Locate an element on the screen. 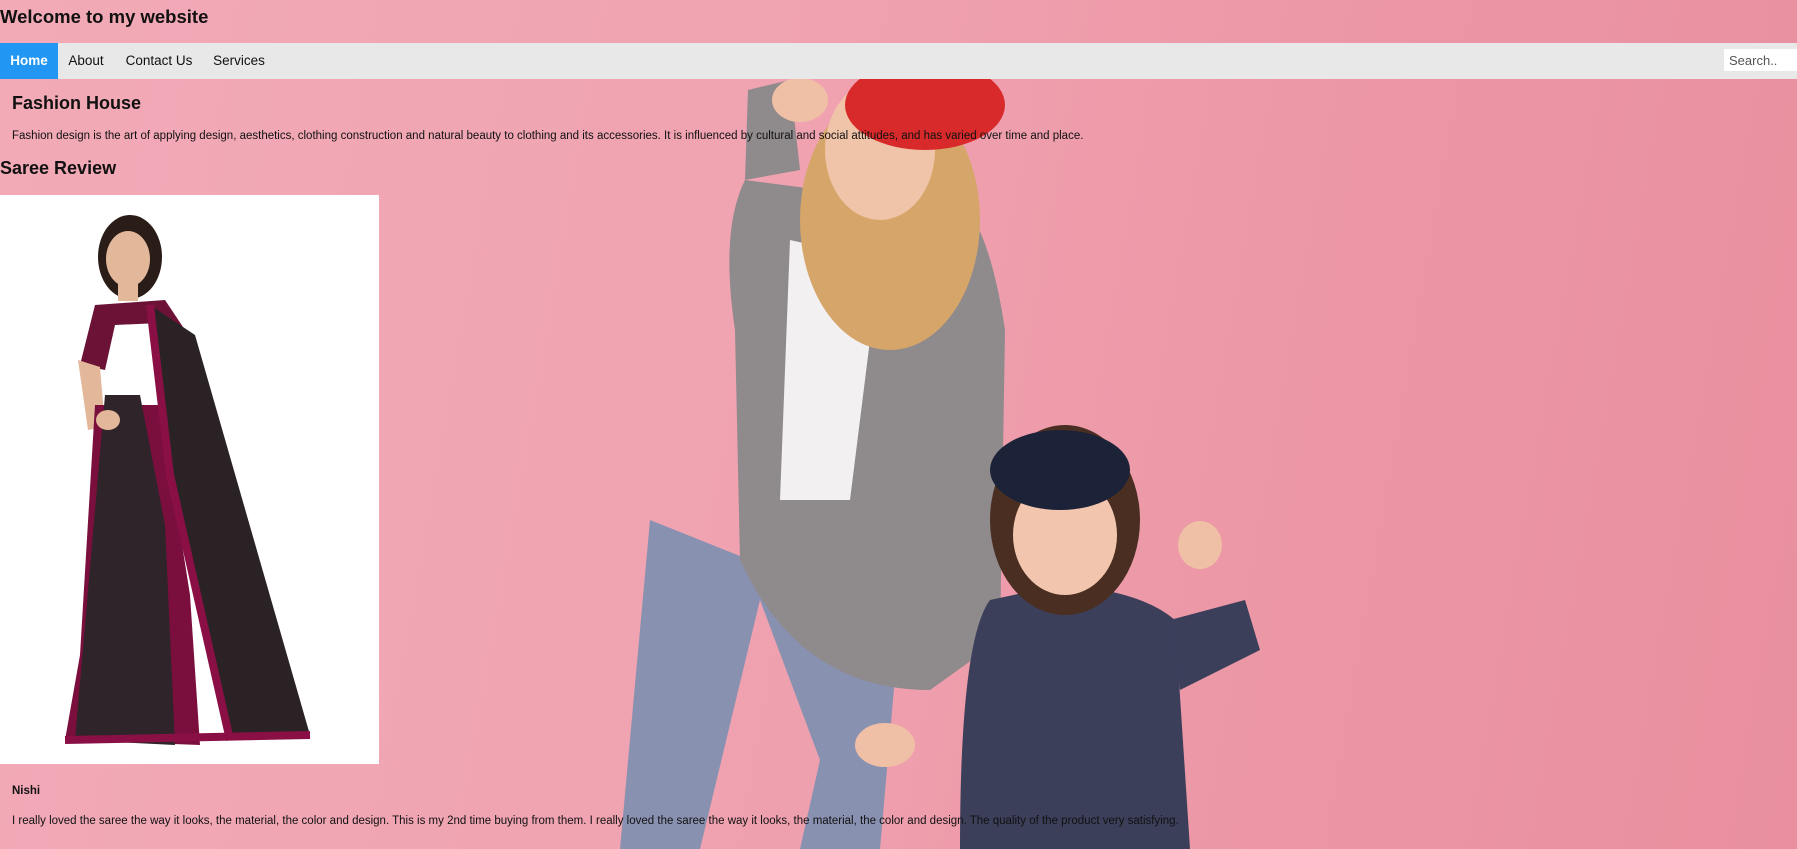  product-image-card is located at coordinates (189, 479).